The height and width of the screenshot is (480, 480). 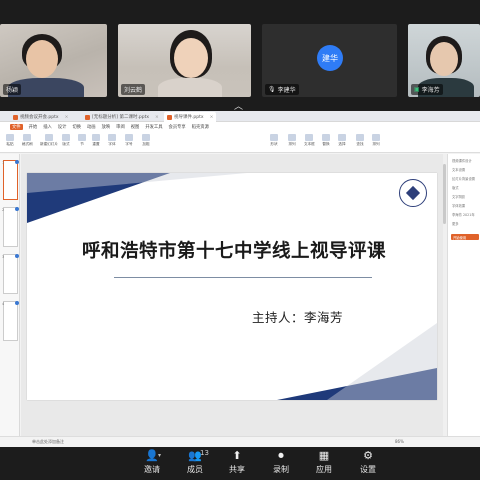 I want to click on slide-number: 1, so click(x=3, y=163).